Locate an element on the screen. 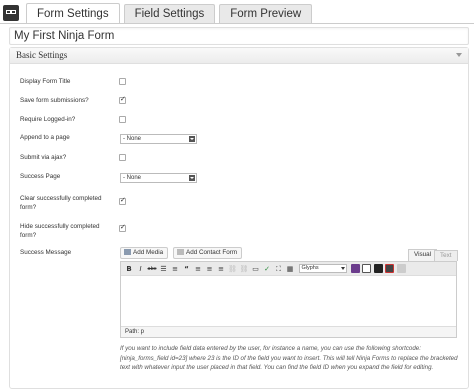  submit-ajax-label: Submit via ajax? is located at coordinates (43, 157).